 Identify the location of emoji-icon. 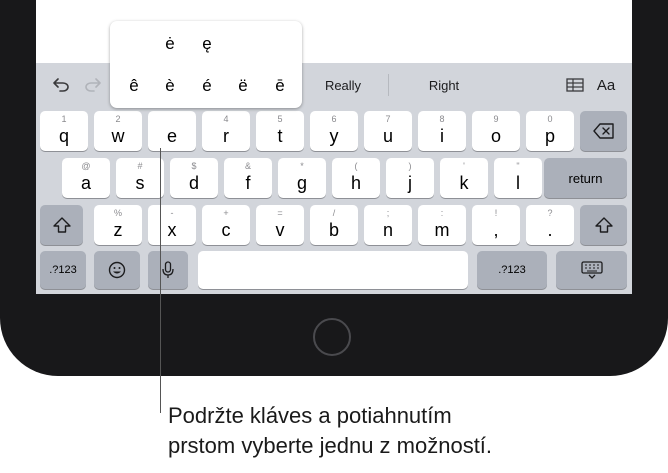
(117, 270).